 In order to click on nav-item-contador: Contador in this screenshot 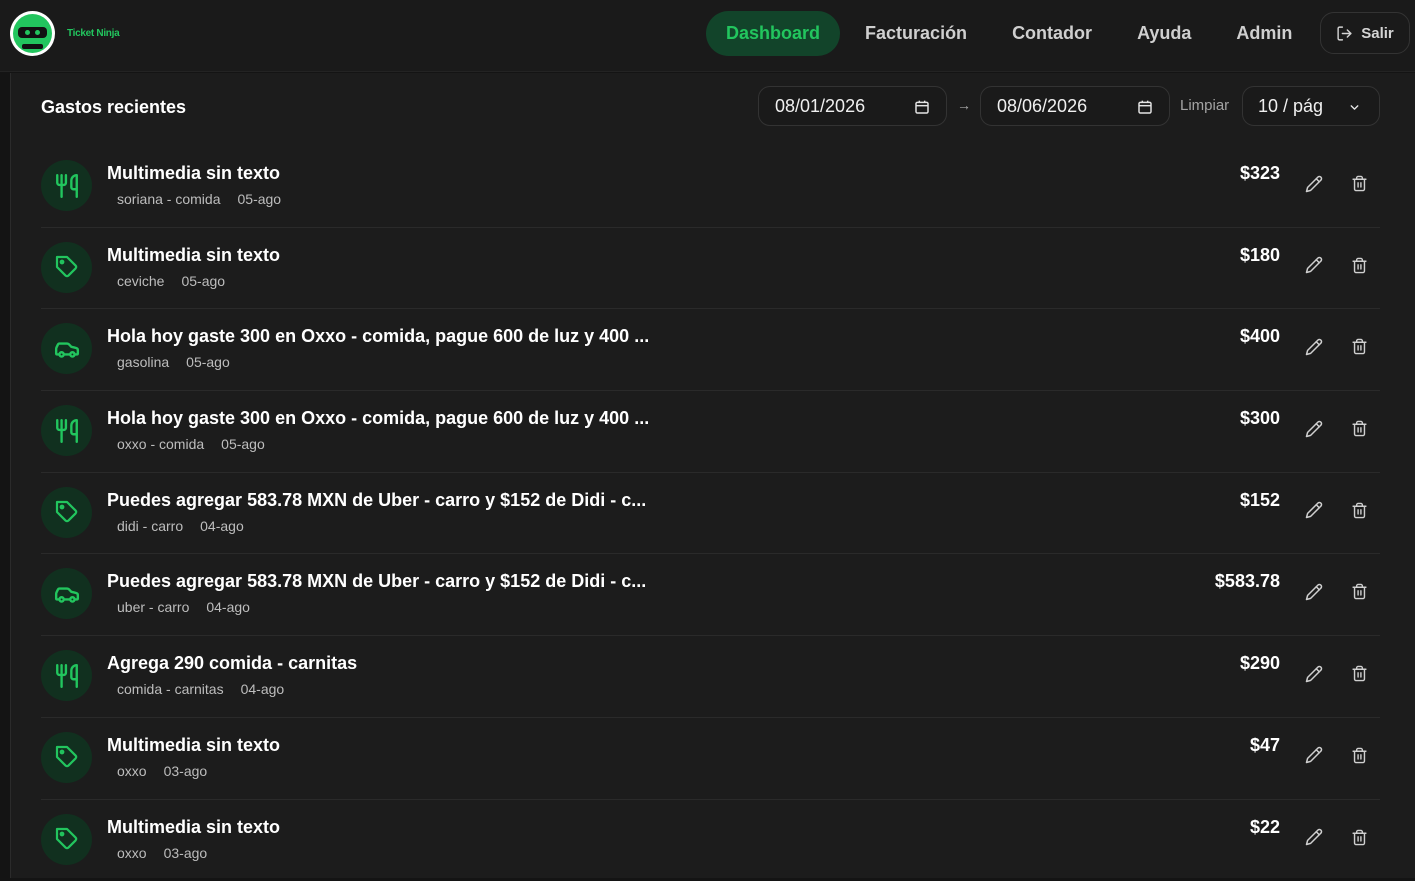, I will do `click(1052, 33)`.